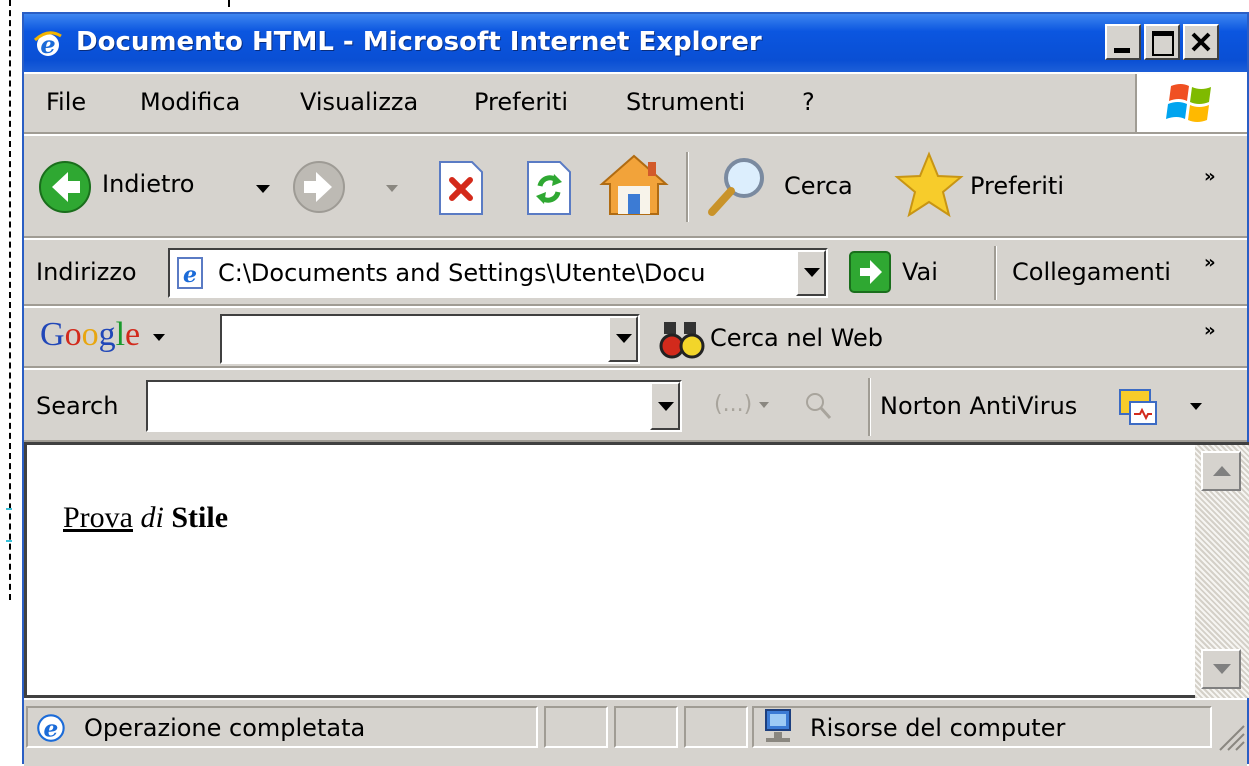 The image size is (1249, 766). I want to click on norton-label: Norton AntiVirus, so click(978, 406).